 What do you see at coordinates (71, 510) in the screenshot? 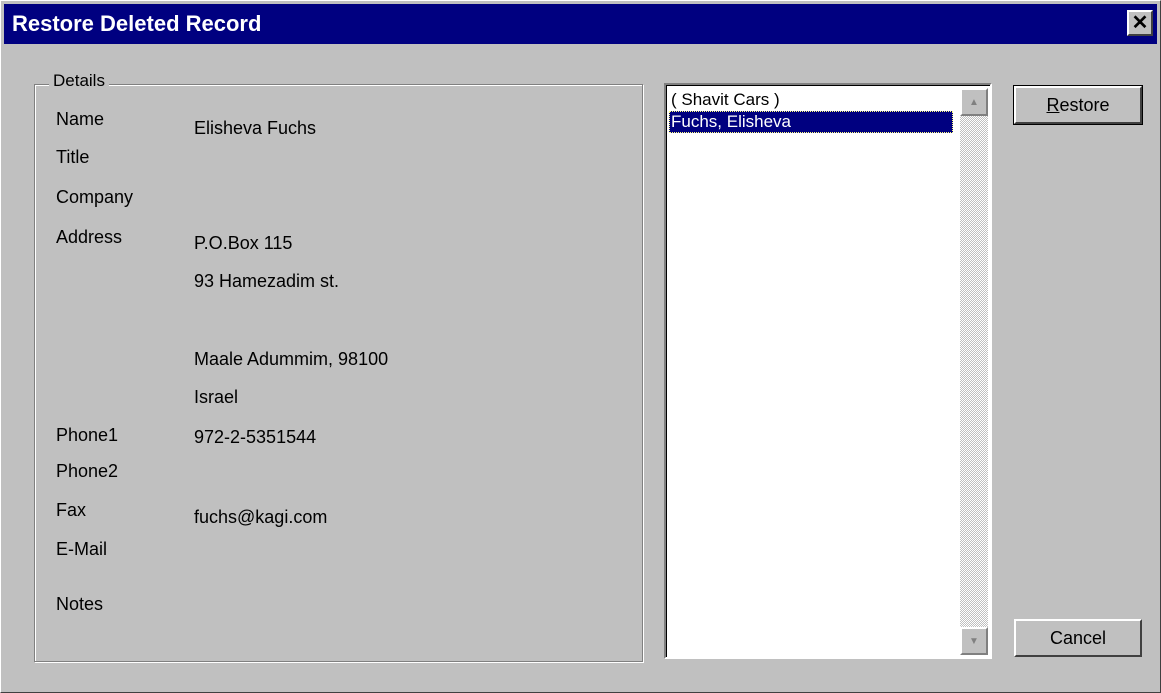
I see `fax-label: Fax` at bounding box center [71, 510].